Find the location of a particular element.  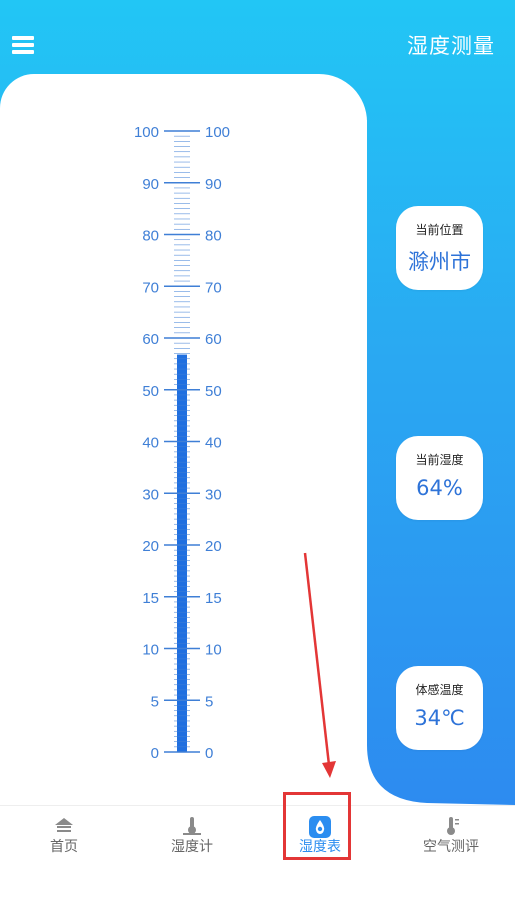

scale-label-right: 5 is located at coordinates (209, 701).